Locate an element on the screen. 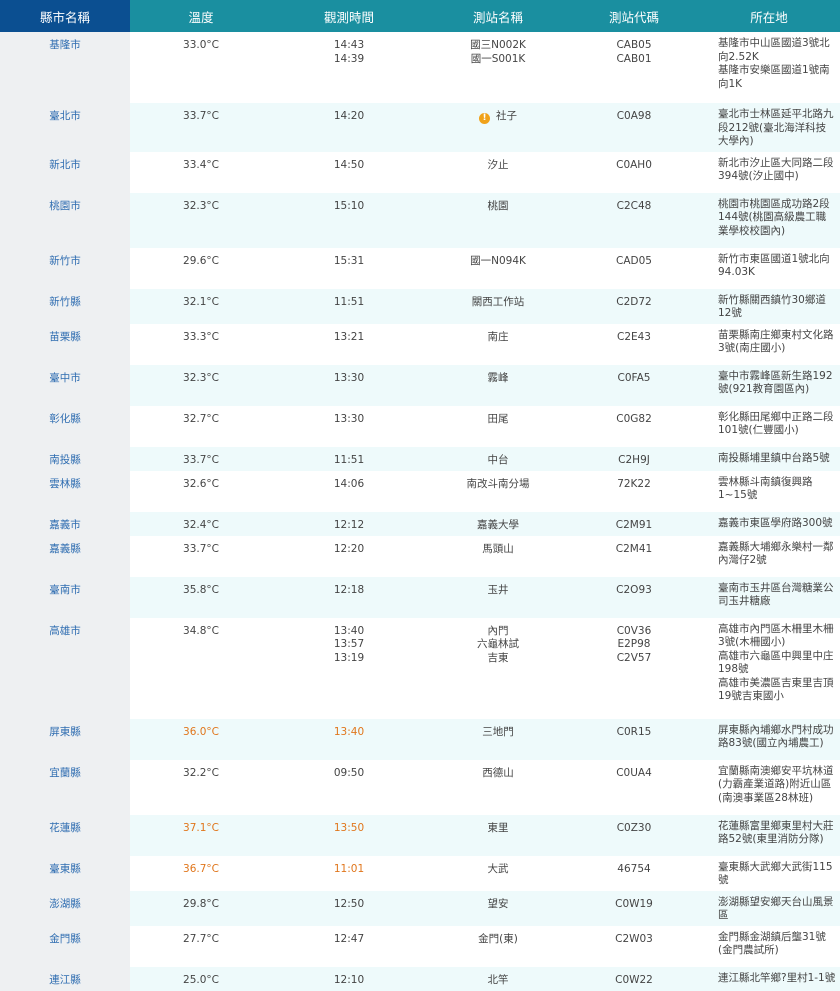 The height and width of the screenshot is (991, 840). city-name-link: 雲林縣 is located at coordinates (65, 491).